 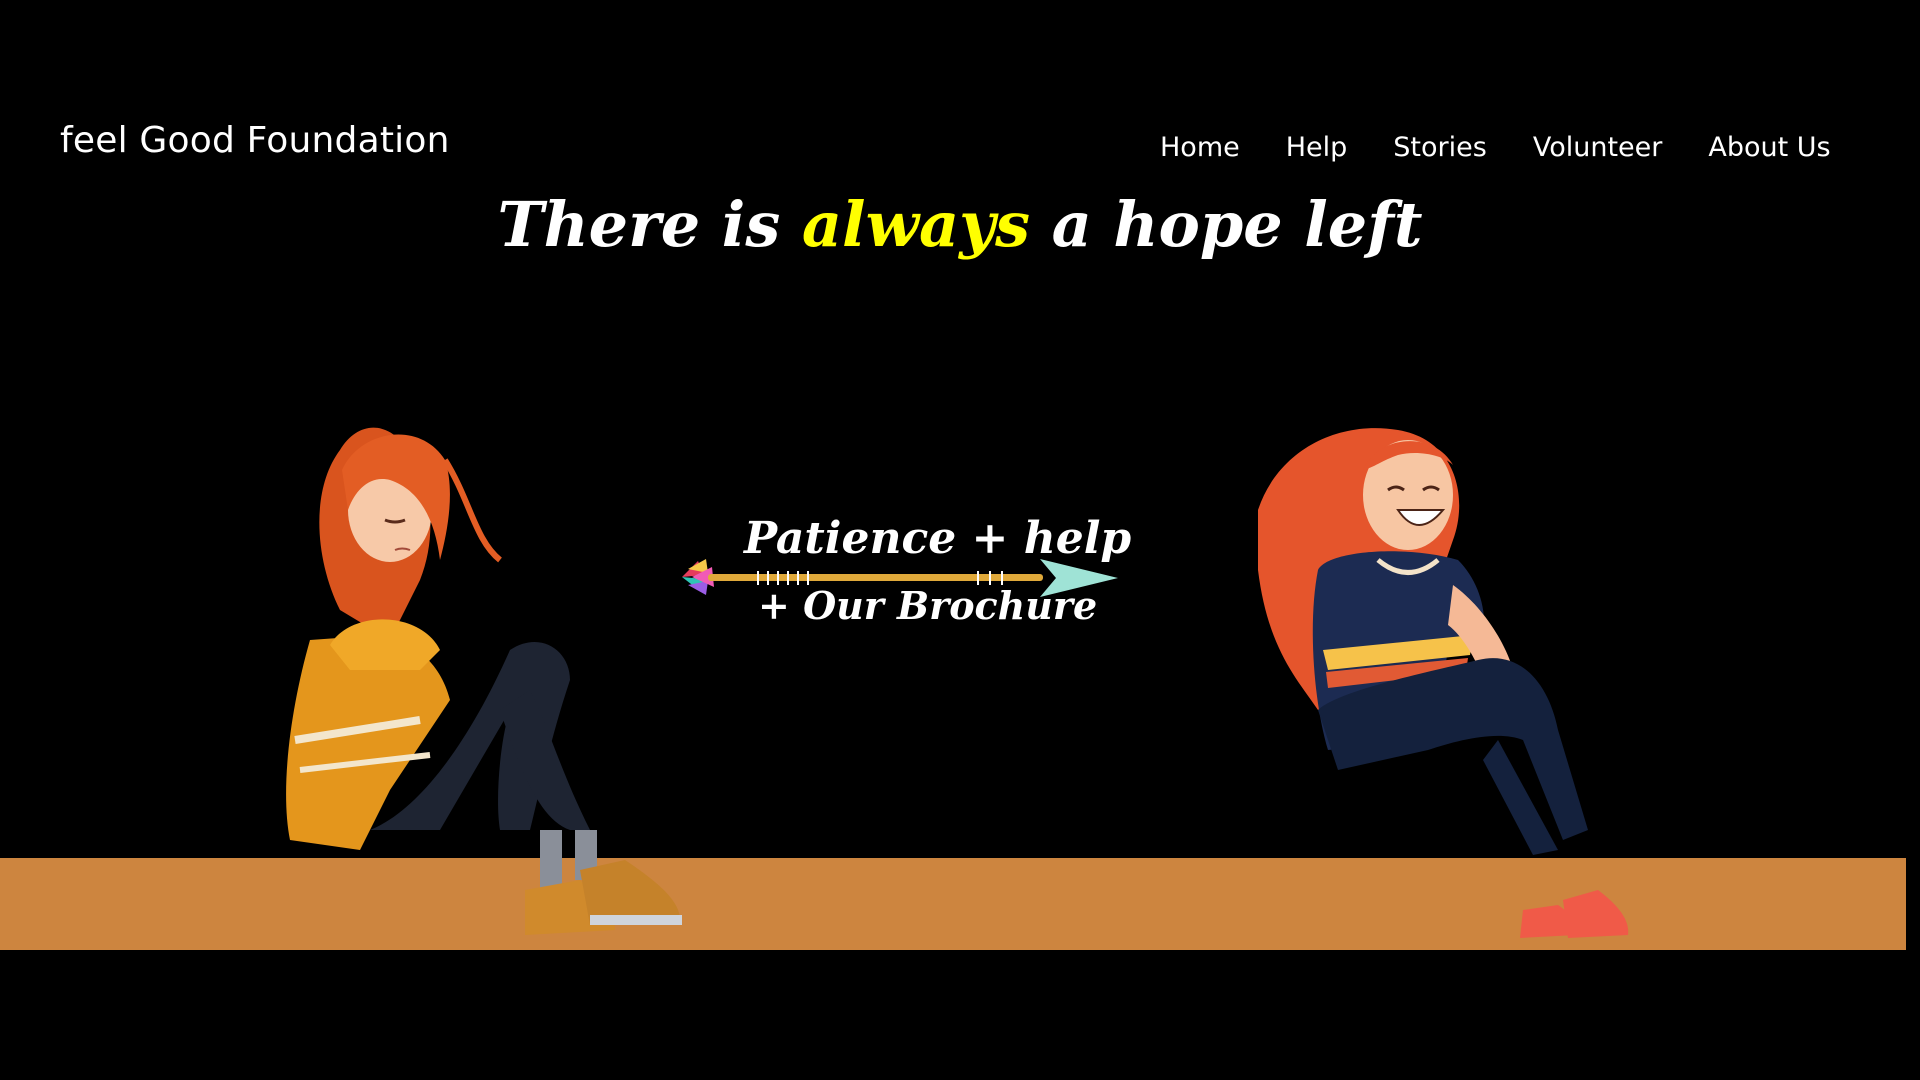 What do you see at coordinates (1200, 147) in the screenshot?
I see `nav-home: Home` at bounding box center [1200, 147].